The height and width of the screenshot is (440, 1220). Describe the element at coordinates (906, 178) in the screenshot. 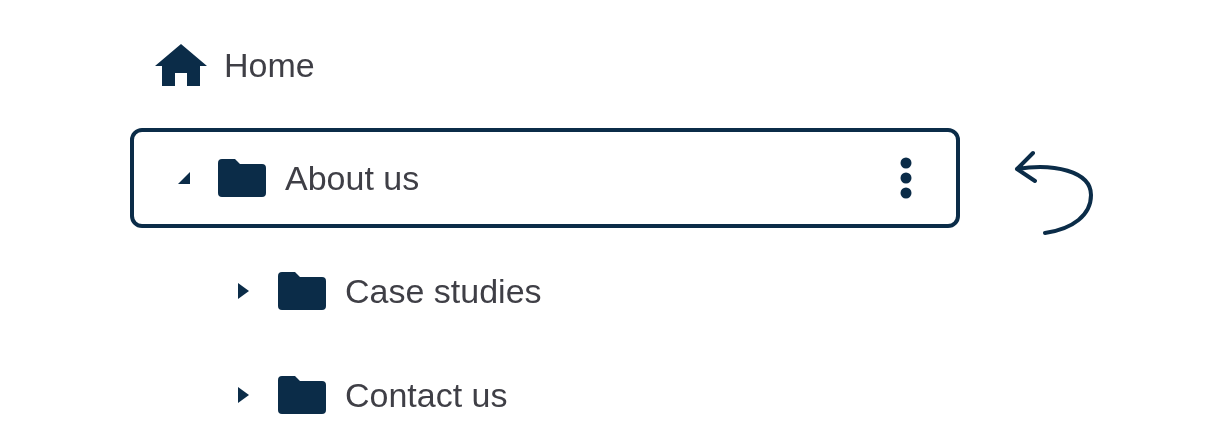

I see `more-options-icon` at that location.